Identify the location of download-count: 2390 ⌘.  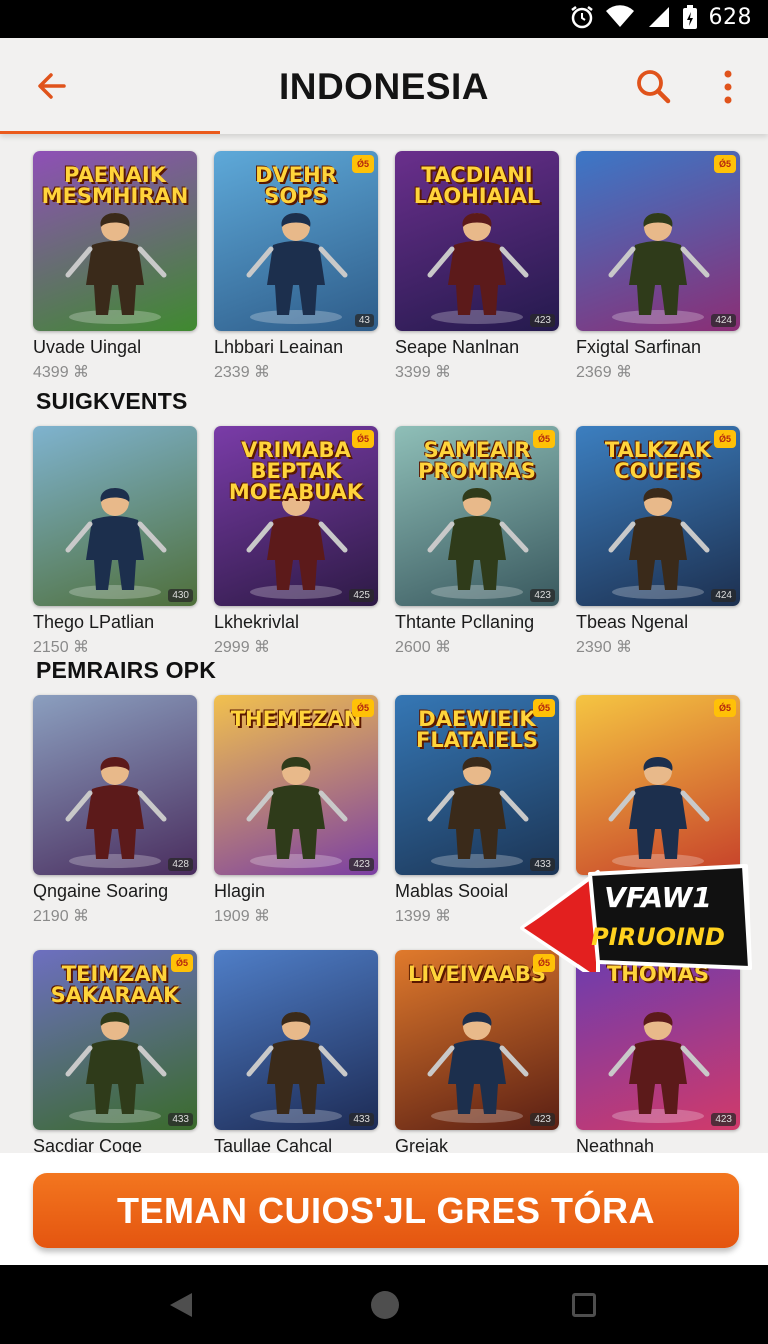
(604, 647).